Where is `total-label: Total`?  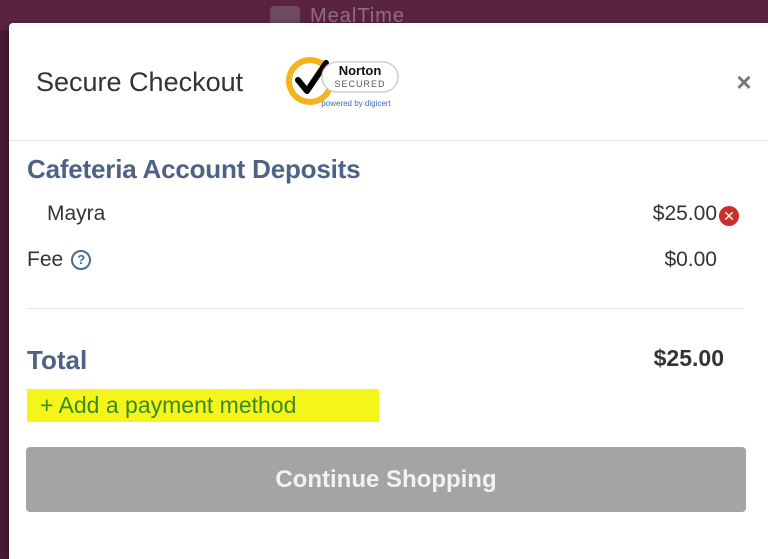 total-label: Total is located at coordinates (57, 360).